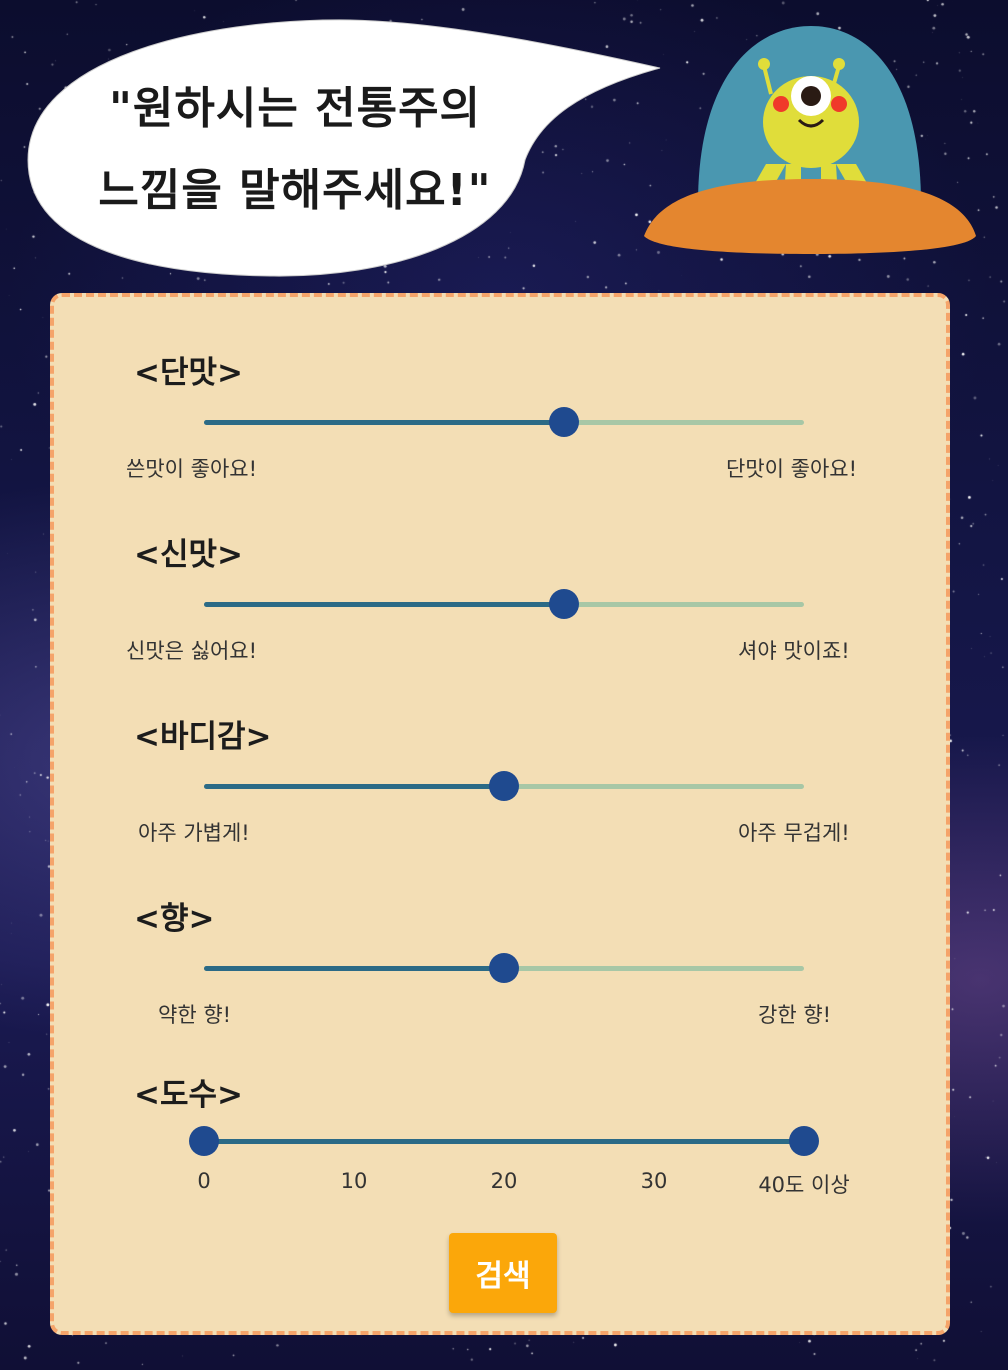 The image size is (1008, 1370). What do you see at coordinates (192, 651) in the screenshot?
I see `taste-slider-left-label: 신맛은 싫어요!` at bounding box center [192, 651].